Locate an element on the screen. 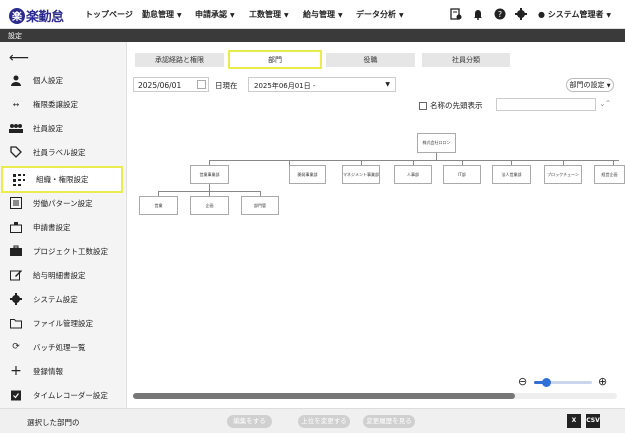  list-icon is located at coordinates (16, 203).